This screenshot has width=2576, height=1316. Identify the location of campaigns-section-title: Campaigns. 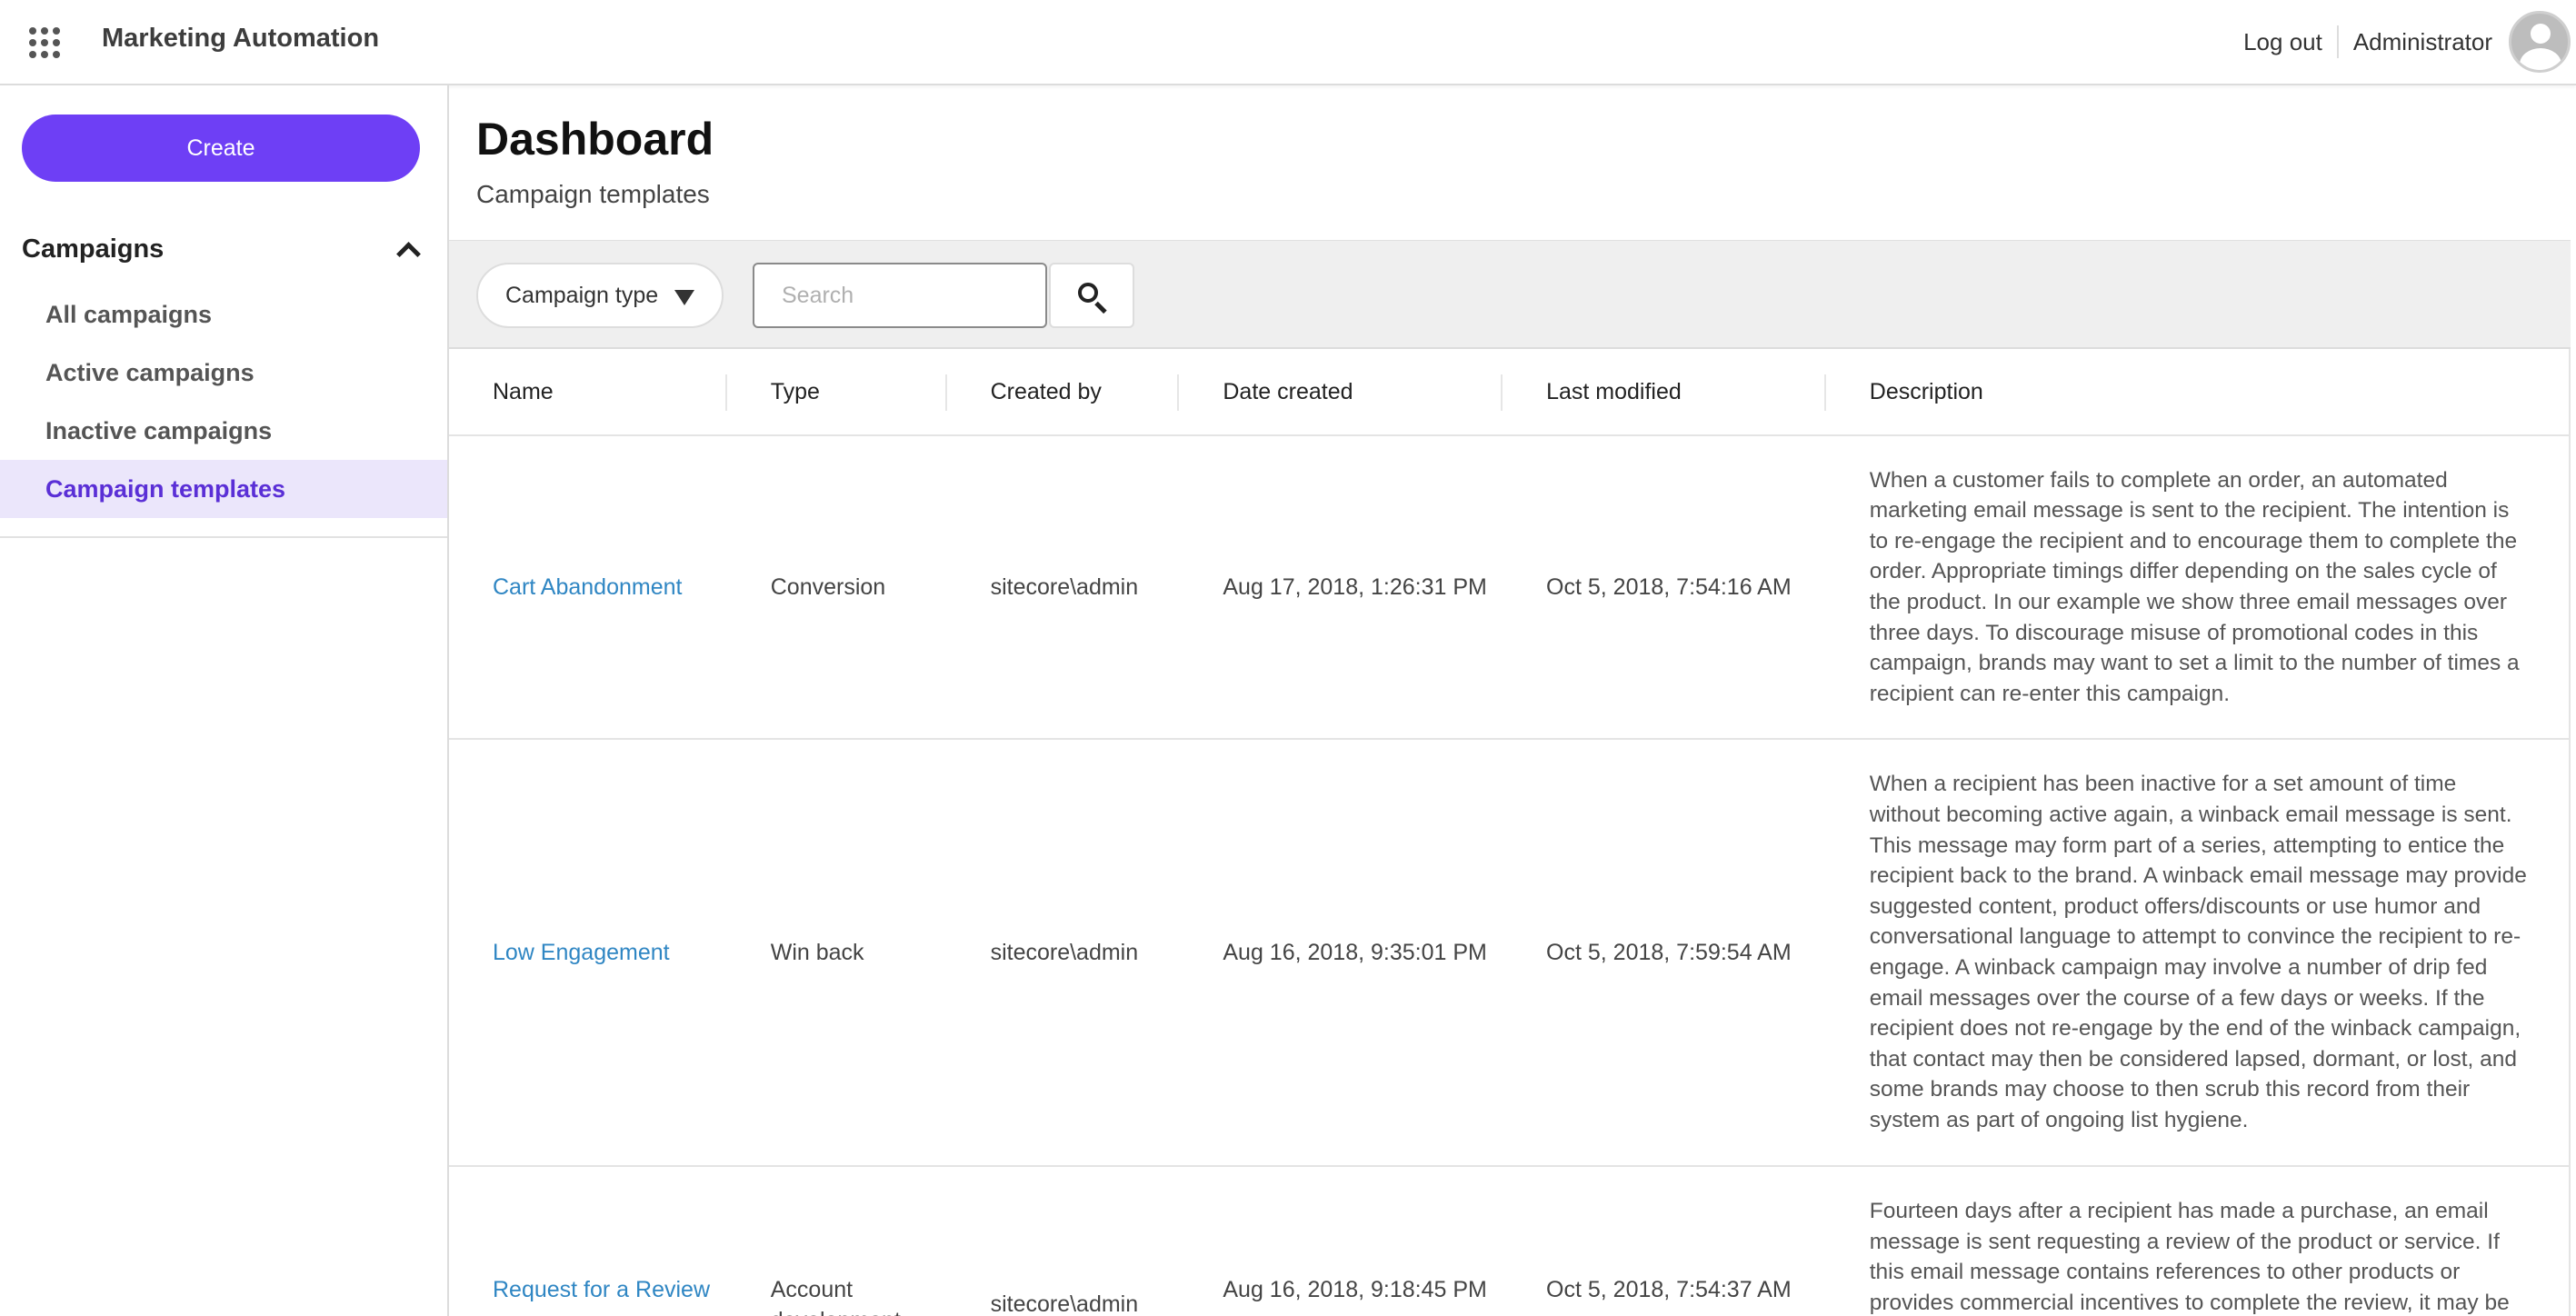
(93, 249).